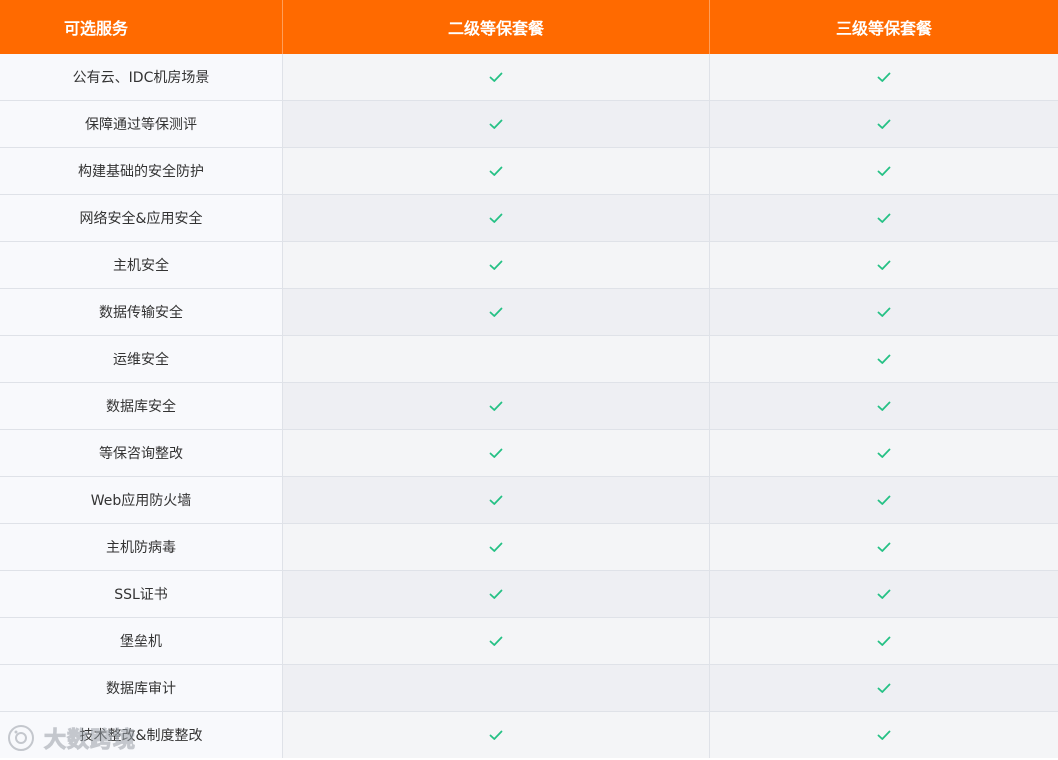 The image size is (1058, 760). What do you see at coordinates (141, 735) in the screenshot?
I see `service-name: 技术整改&制度整改` at bounding box center [141, 735].